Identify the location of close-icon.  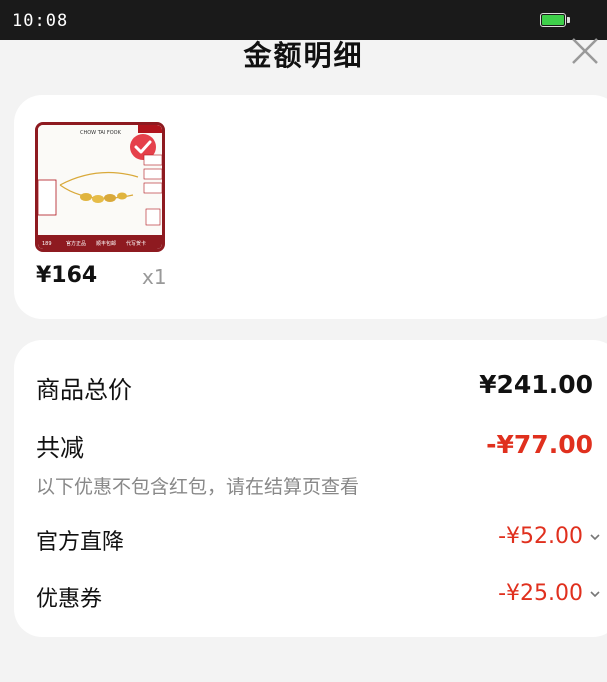
(585, 51).